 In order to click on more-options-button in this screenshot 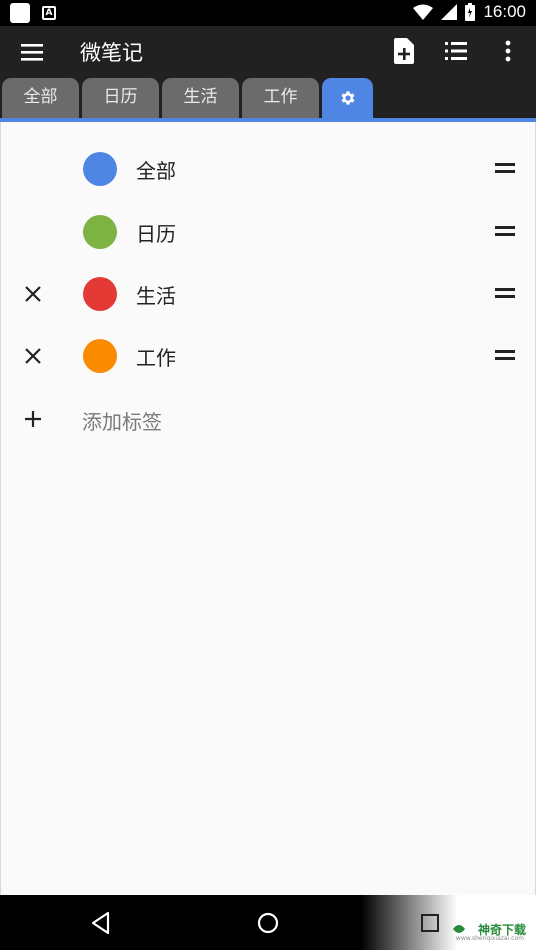, I will do `click(508, 51)`.